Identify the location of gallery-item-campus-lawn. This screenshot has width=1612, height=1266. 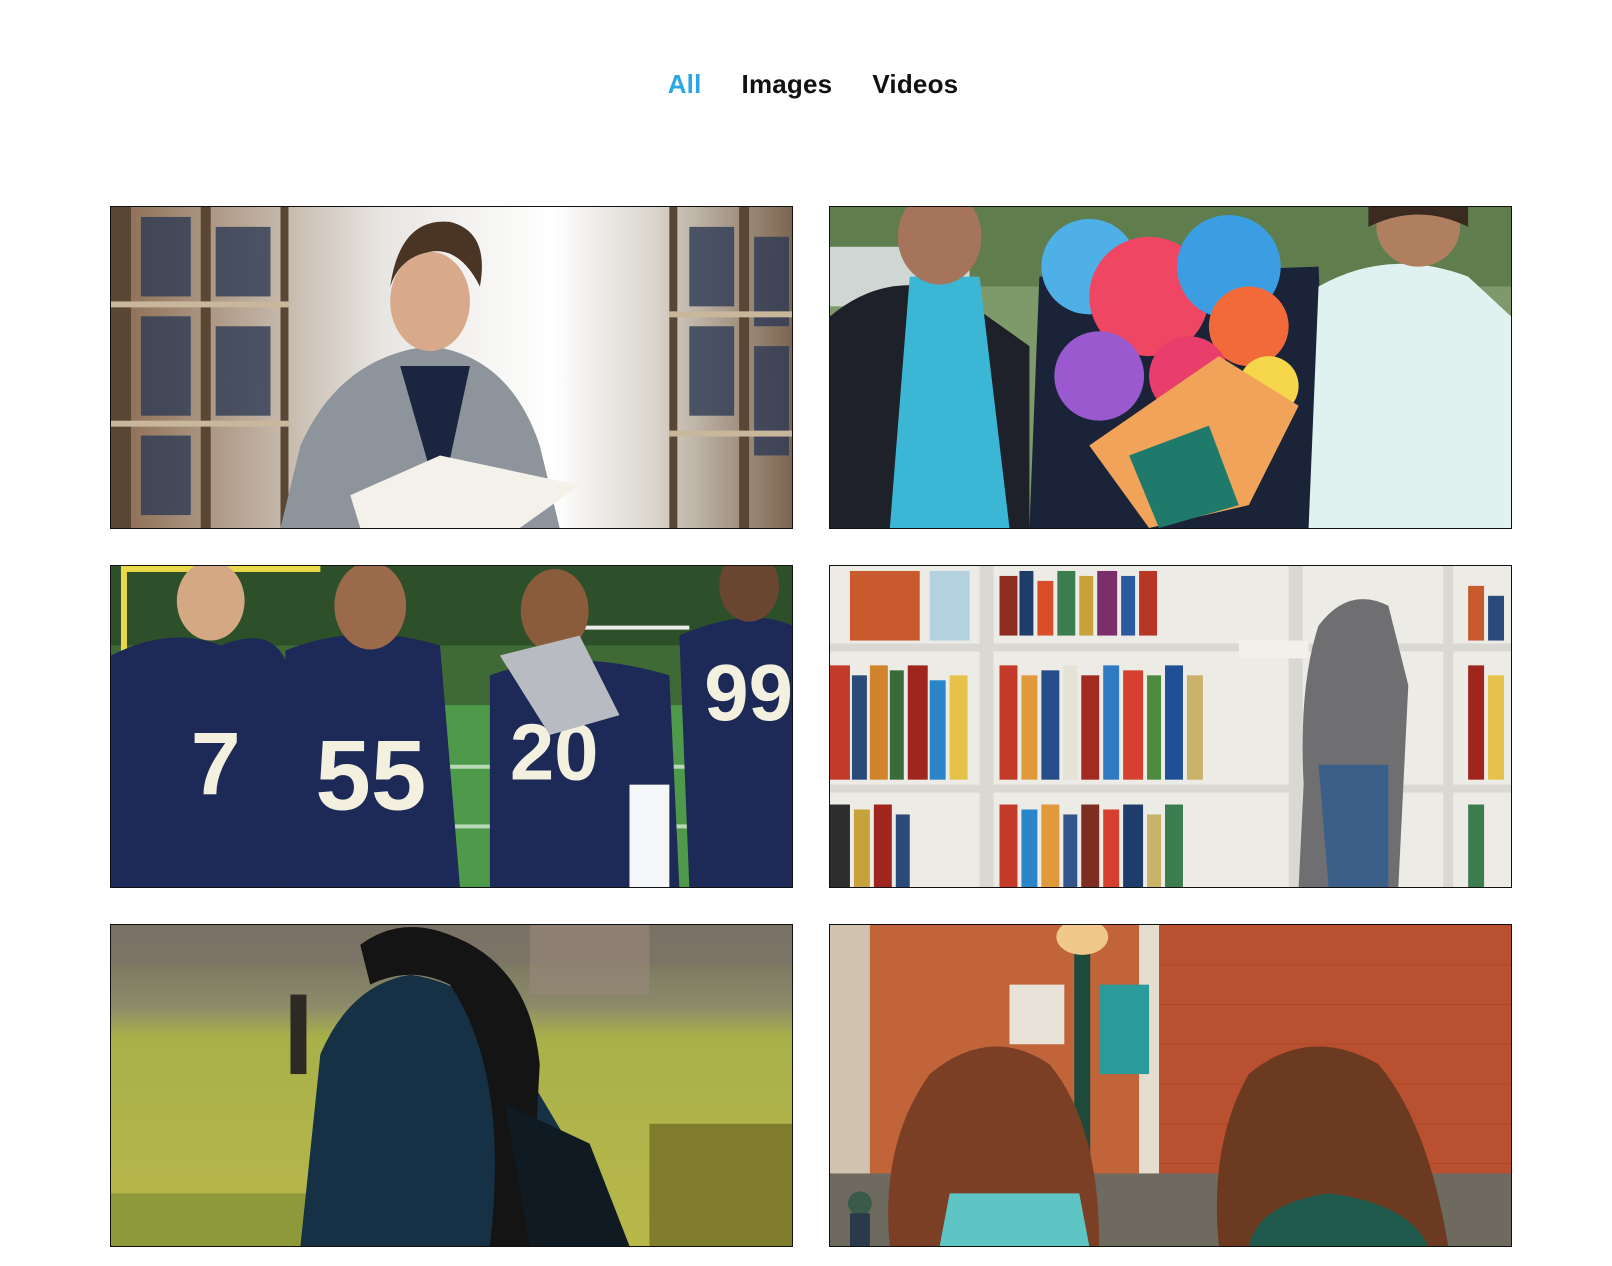
(451, 1085).